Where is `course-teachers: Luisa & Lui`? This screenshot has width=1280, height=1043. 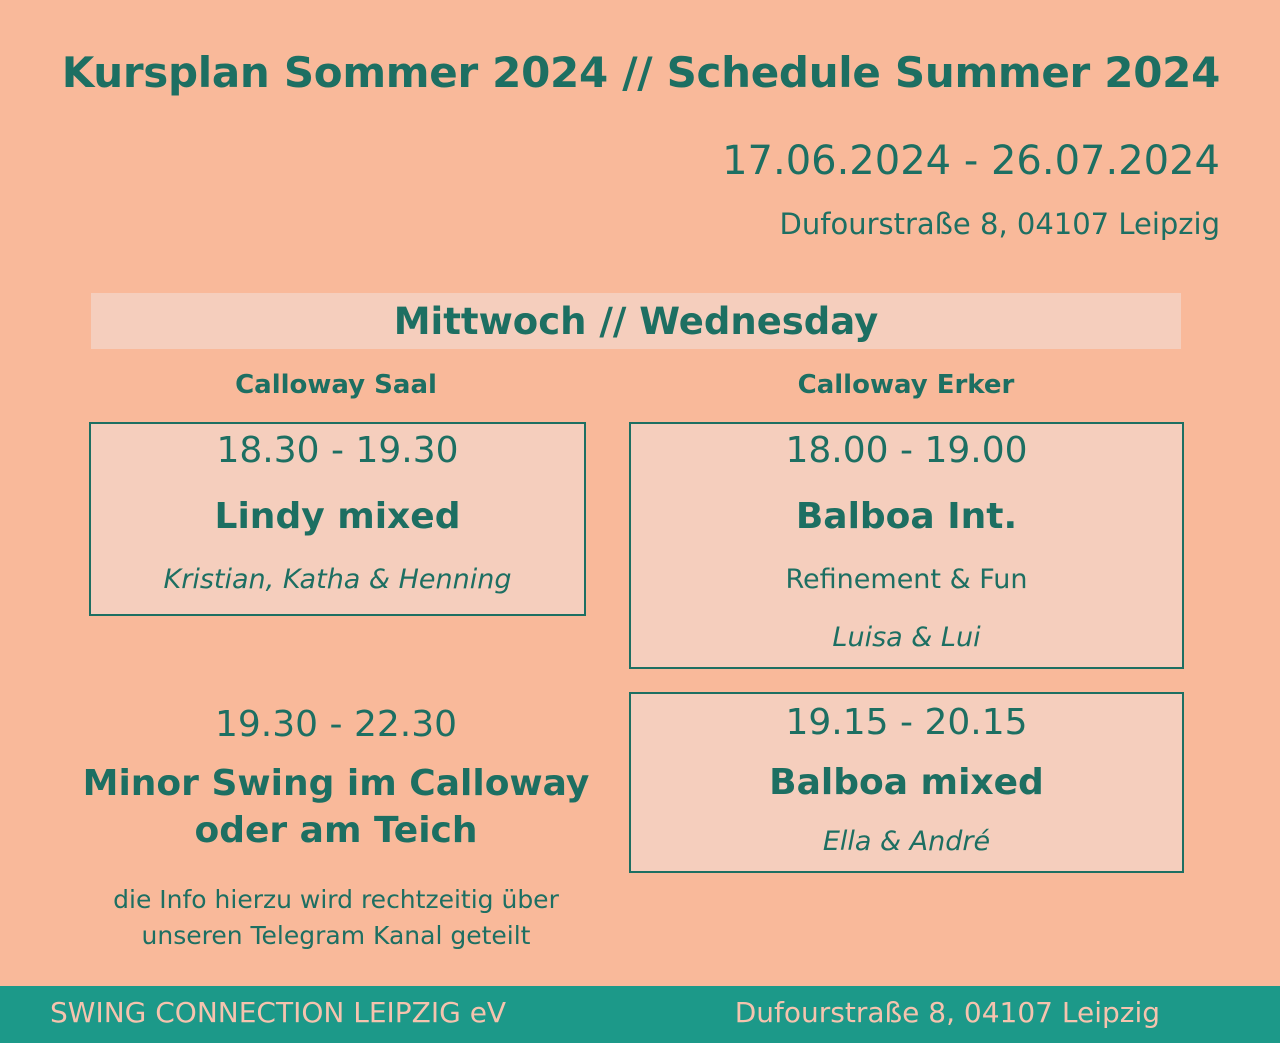 course-teachers: Luisa & Lui is located at coordinates (906, 637).